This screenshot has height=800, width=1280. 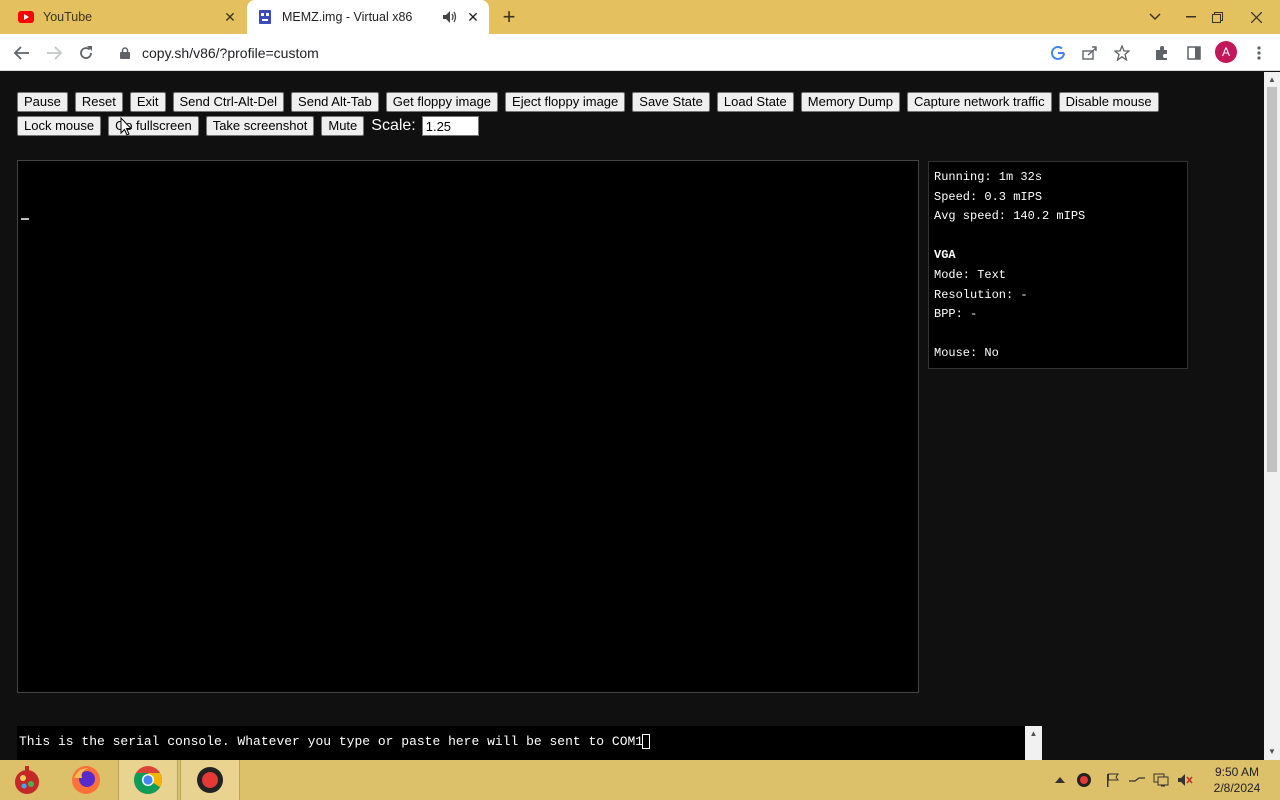 What do you see at coordinates (260, 126) in the screenshot?
I see `take-screenshot-button: Take screenshot` at bounding box center [260, 126].